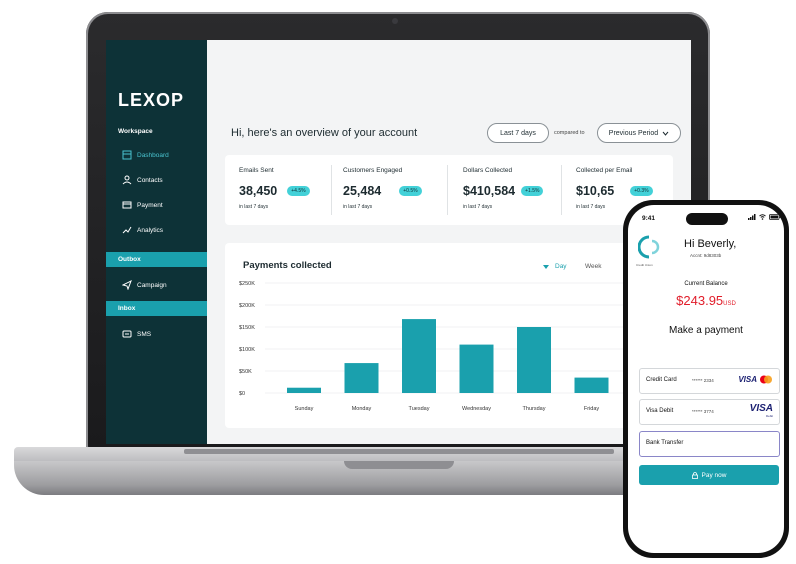  Describe the element at coordinates (661, 380) in the screenshot. I see `method-name: Credit Card` at that location.